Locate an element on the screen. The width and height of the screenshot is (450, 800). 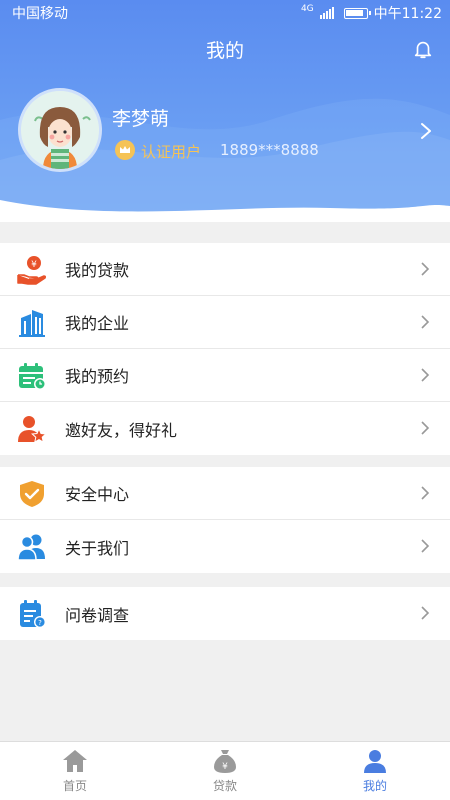
menu-item-my-company: 我的企业 is located at coordinates (225, 322).